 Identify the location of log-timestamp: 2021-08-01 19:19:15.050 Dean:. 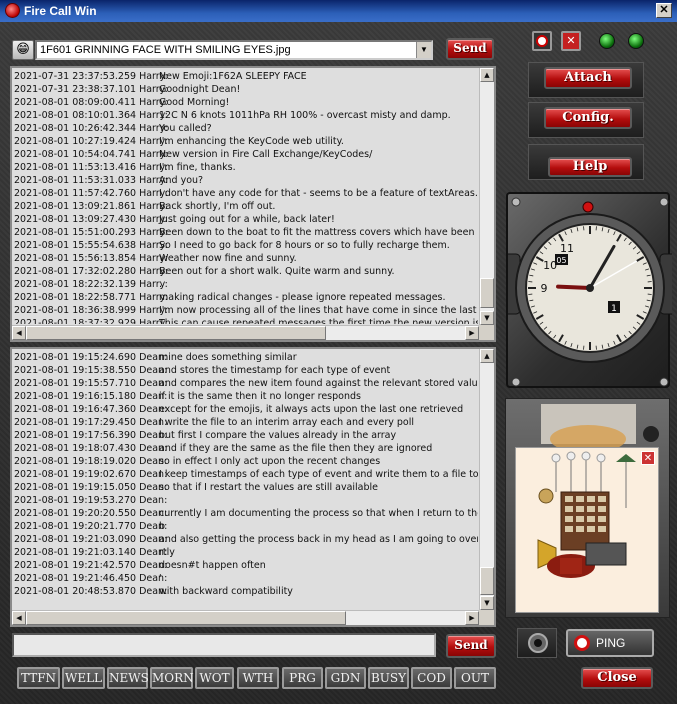
(91, 487).